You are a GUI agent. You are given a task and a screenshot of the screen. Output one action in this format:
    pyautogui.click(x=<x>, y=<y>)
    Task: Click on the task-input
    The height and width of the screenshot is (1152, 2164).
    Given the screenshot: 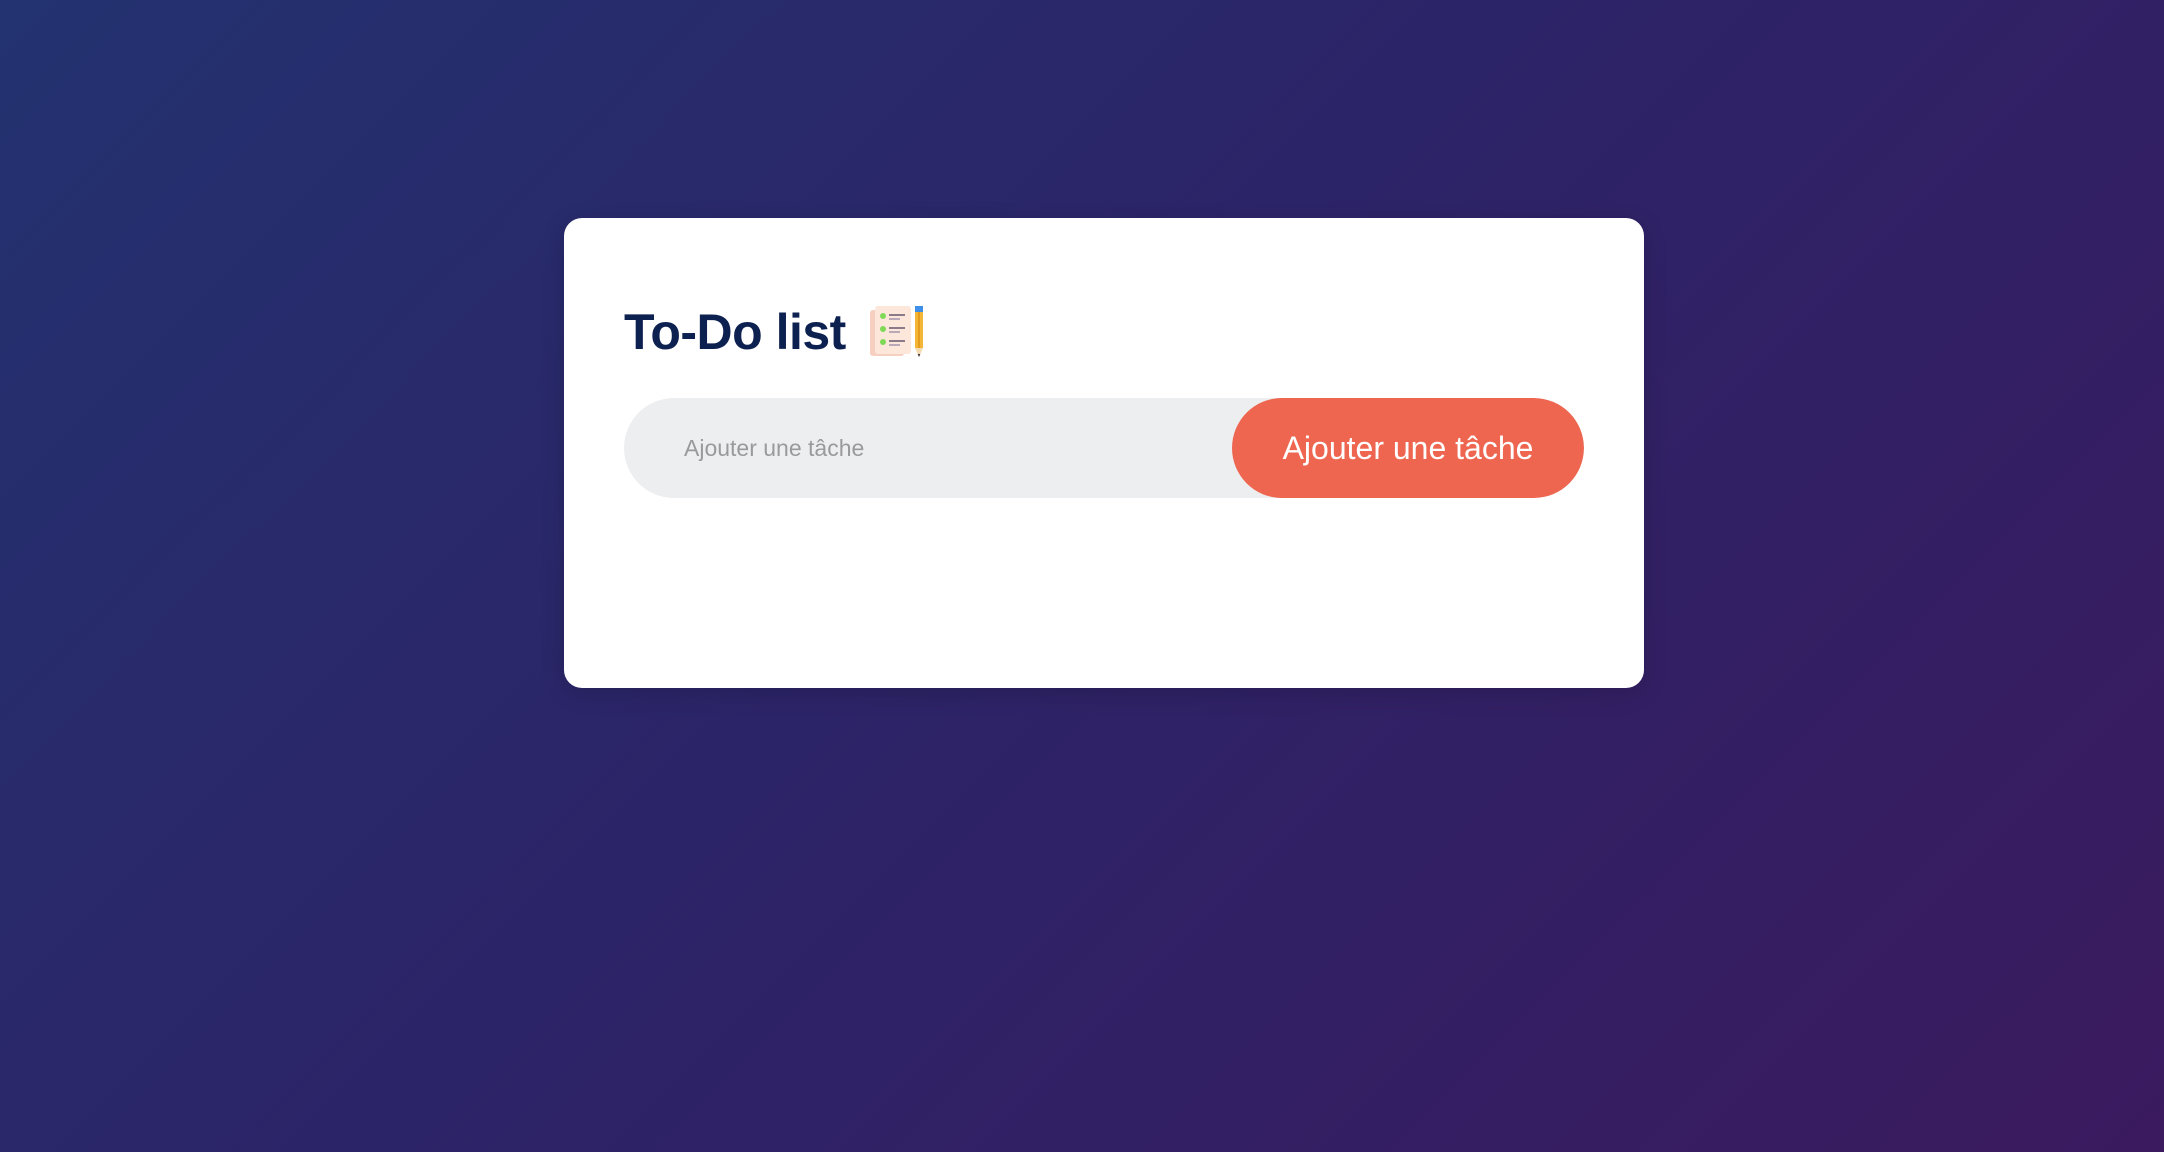 What is the action you would take?
    pyautogui.click(x=928, y=448)
    